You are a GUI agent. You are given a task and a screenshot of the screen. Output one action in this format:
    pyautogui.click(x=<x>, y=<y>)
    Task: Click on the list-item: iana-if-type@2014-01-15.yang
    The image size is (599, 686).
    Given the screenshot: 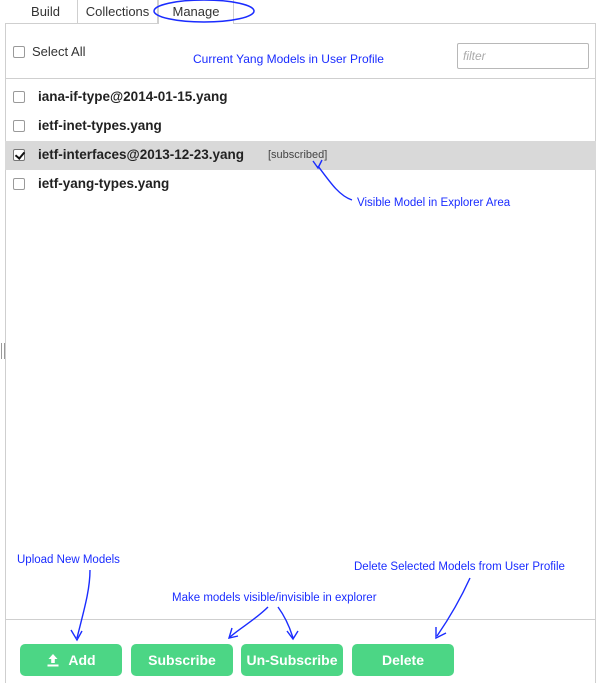 What is the action you would take?
    pyautogui.click(x=300, y=97)
    